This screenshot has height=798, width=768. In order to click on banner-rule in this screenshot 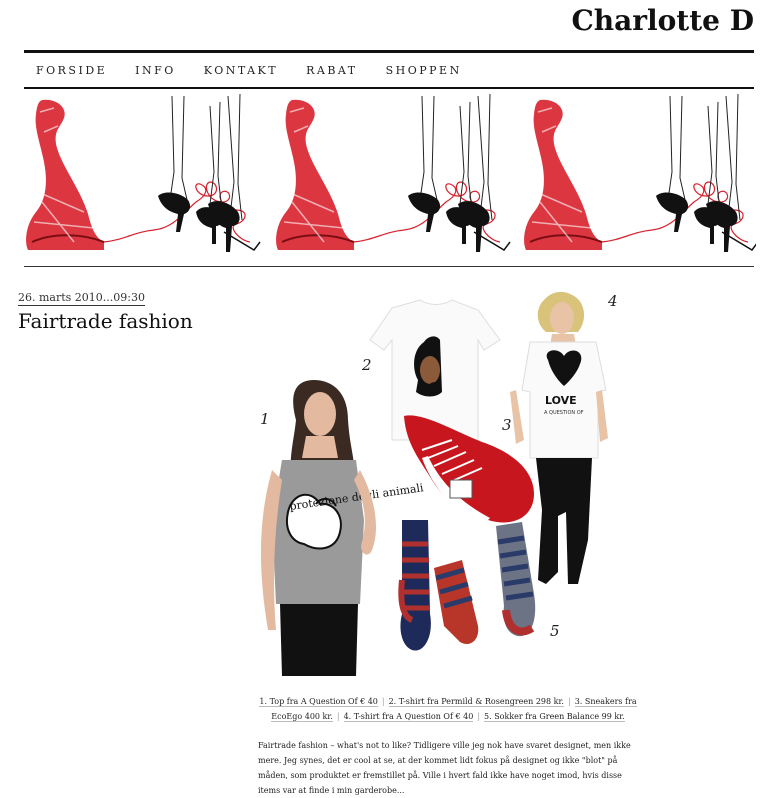, I will do `click(389, 266)`.